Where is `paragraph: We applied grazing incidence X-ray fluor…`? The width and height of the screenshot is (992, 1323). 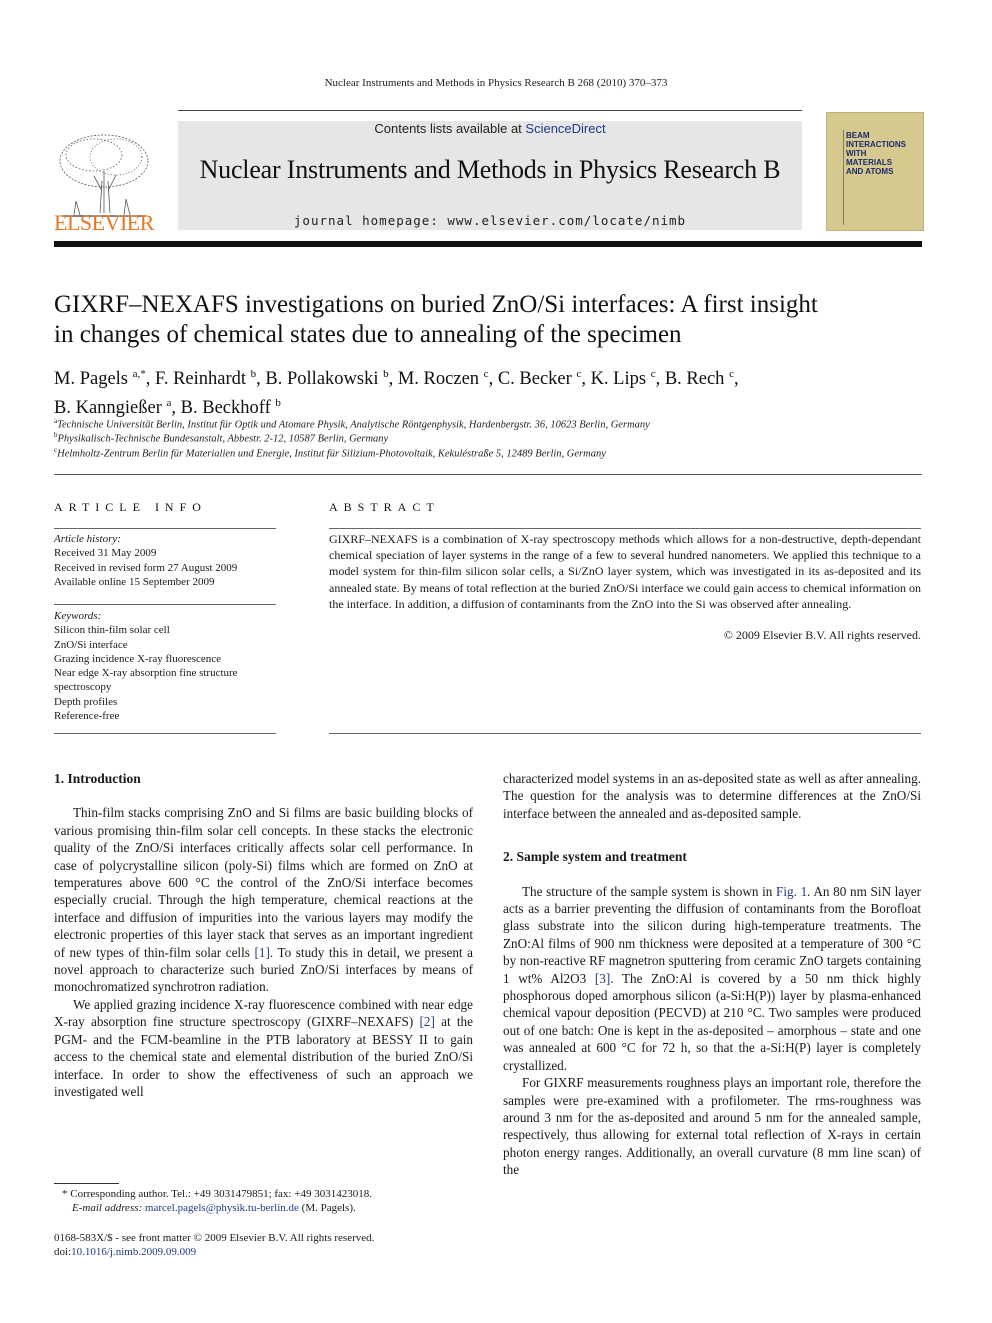
paragraph: We applied grazing incidence X-ray fluor… is located at coordinates (263, 1047).